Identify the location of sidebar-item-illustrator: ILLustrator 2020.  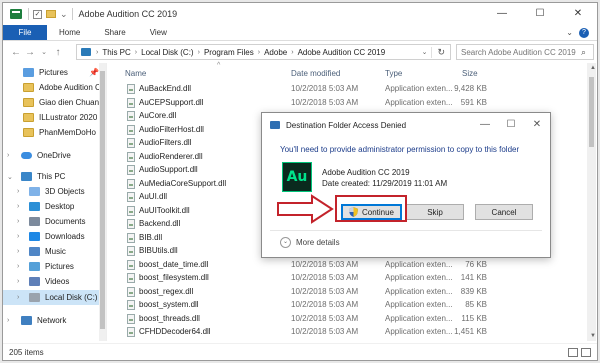
(54, 117).